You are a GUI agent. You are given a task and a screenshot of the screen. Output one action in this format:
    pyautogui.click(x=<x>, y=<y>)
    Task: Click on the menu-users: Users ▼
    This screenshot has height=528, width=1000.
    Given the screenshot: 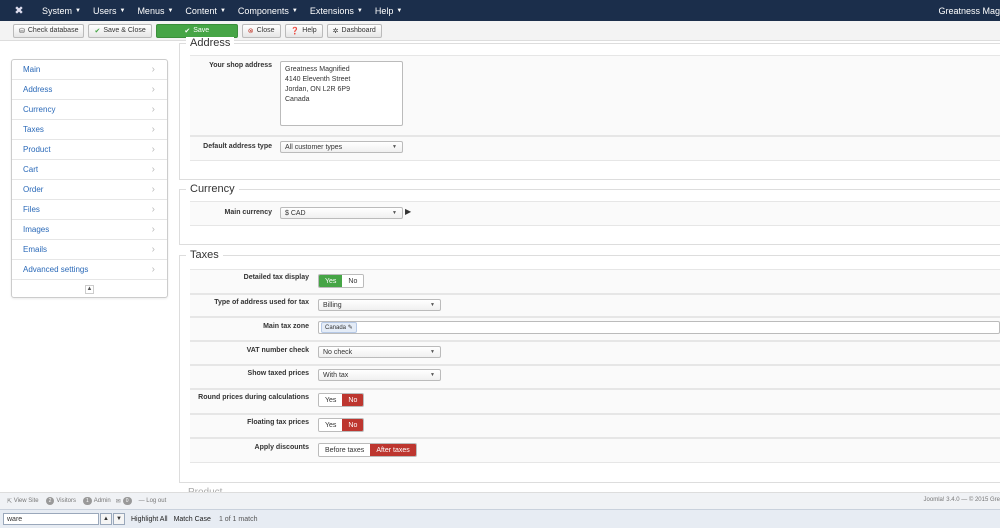 What is the action you would take?
    pyautogui.click(x=109, y=10)
    